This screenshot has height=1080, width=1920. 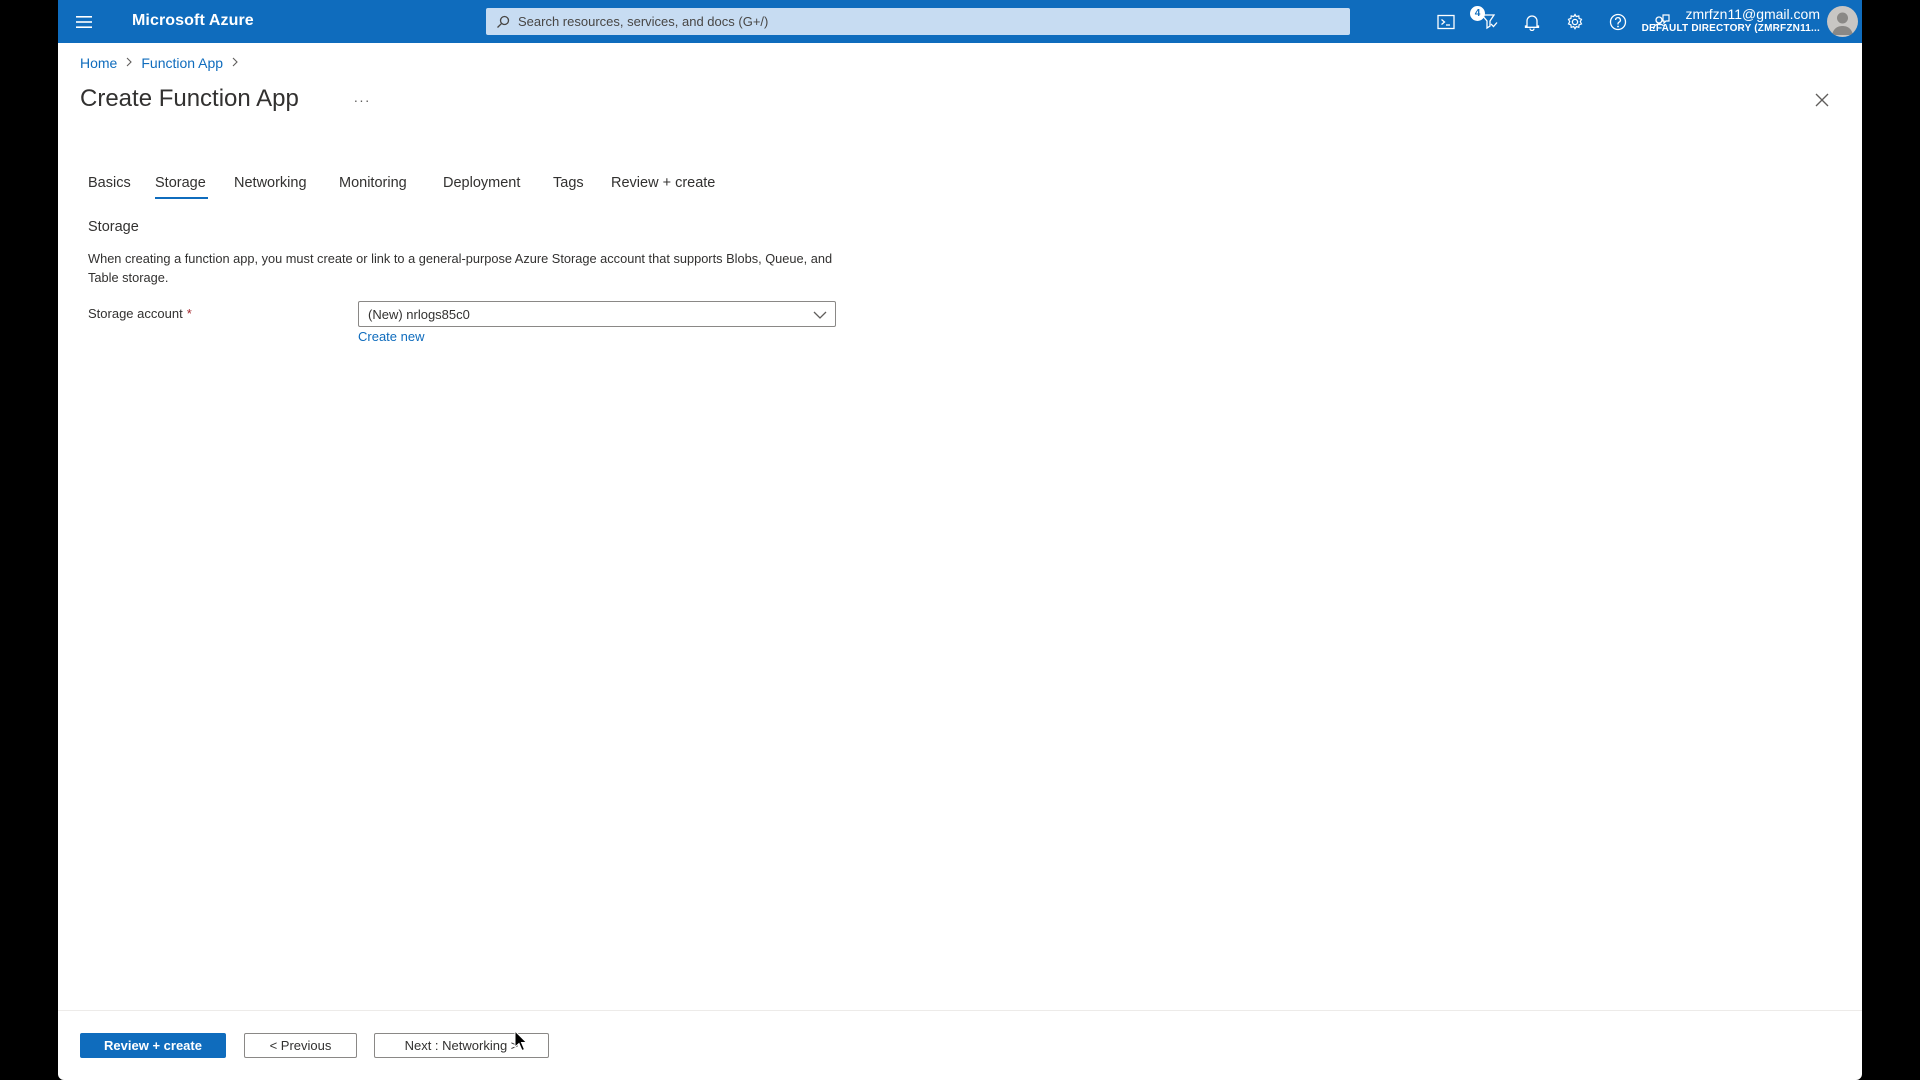 I want to click on close-icon, so click(x=1822, y=100).